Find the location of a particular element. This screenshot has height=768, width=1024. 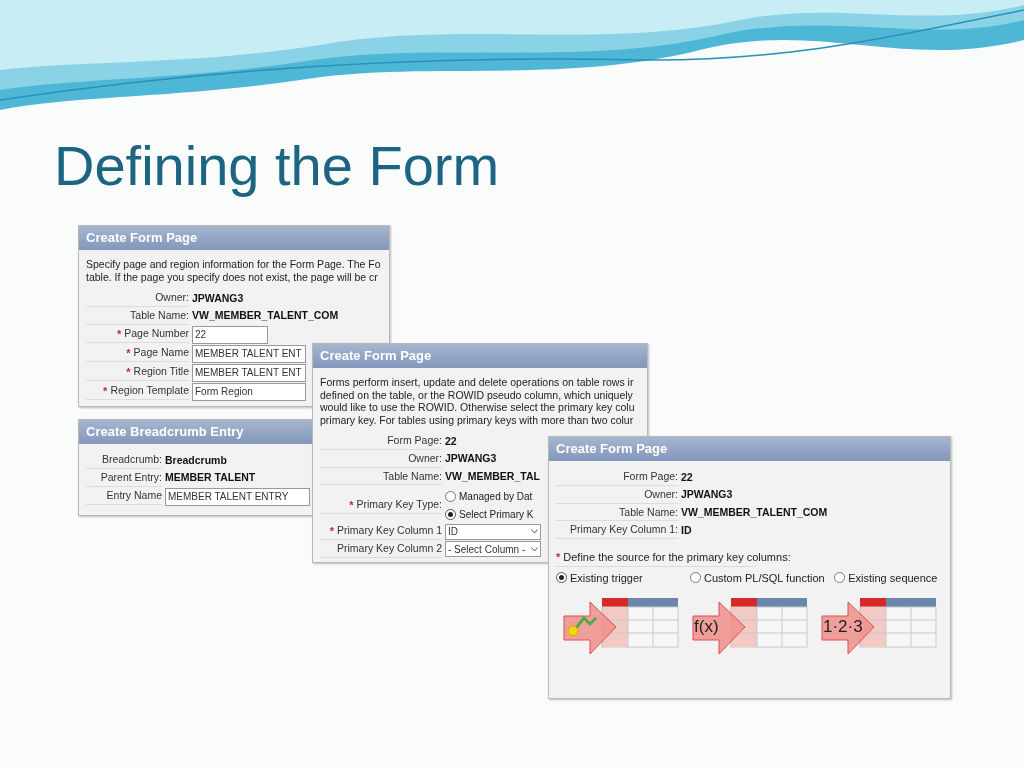

icon-label: 1·2·3 is located at coordinates (843, 627).